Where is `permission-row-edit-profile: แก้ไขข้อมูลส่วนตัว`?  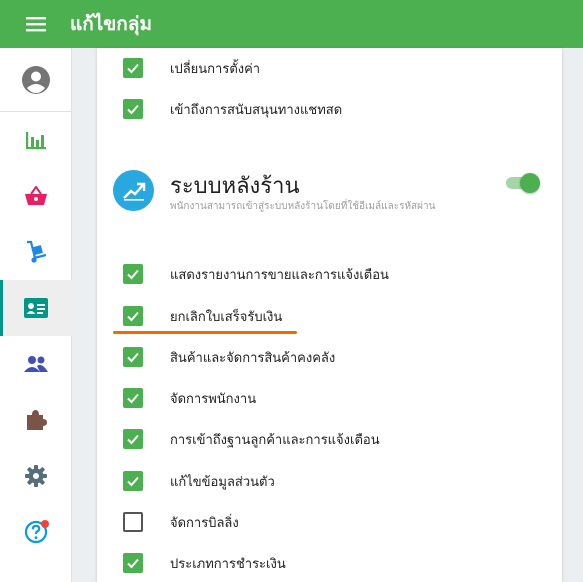
permission-row-edit-profile: แก้ไขข้อมูลส่วนตัว is located at coordinates (199, 481).